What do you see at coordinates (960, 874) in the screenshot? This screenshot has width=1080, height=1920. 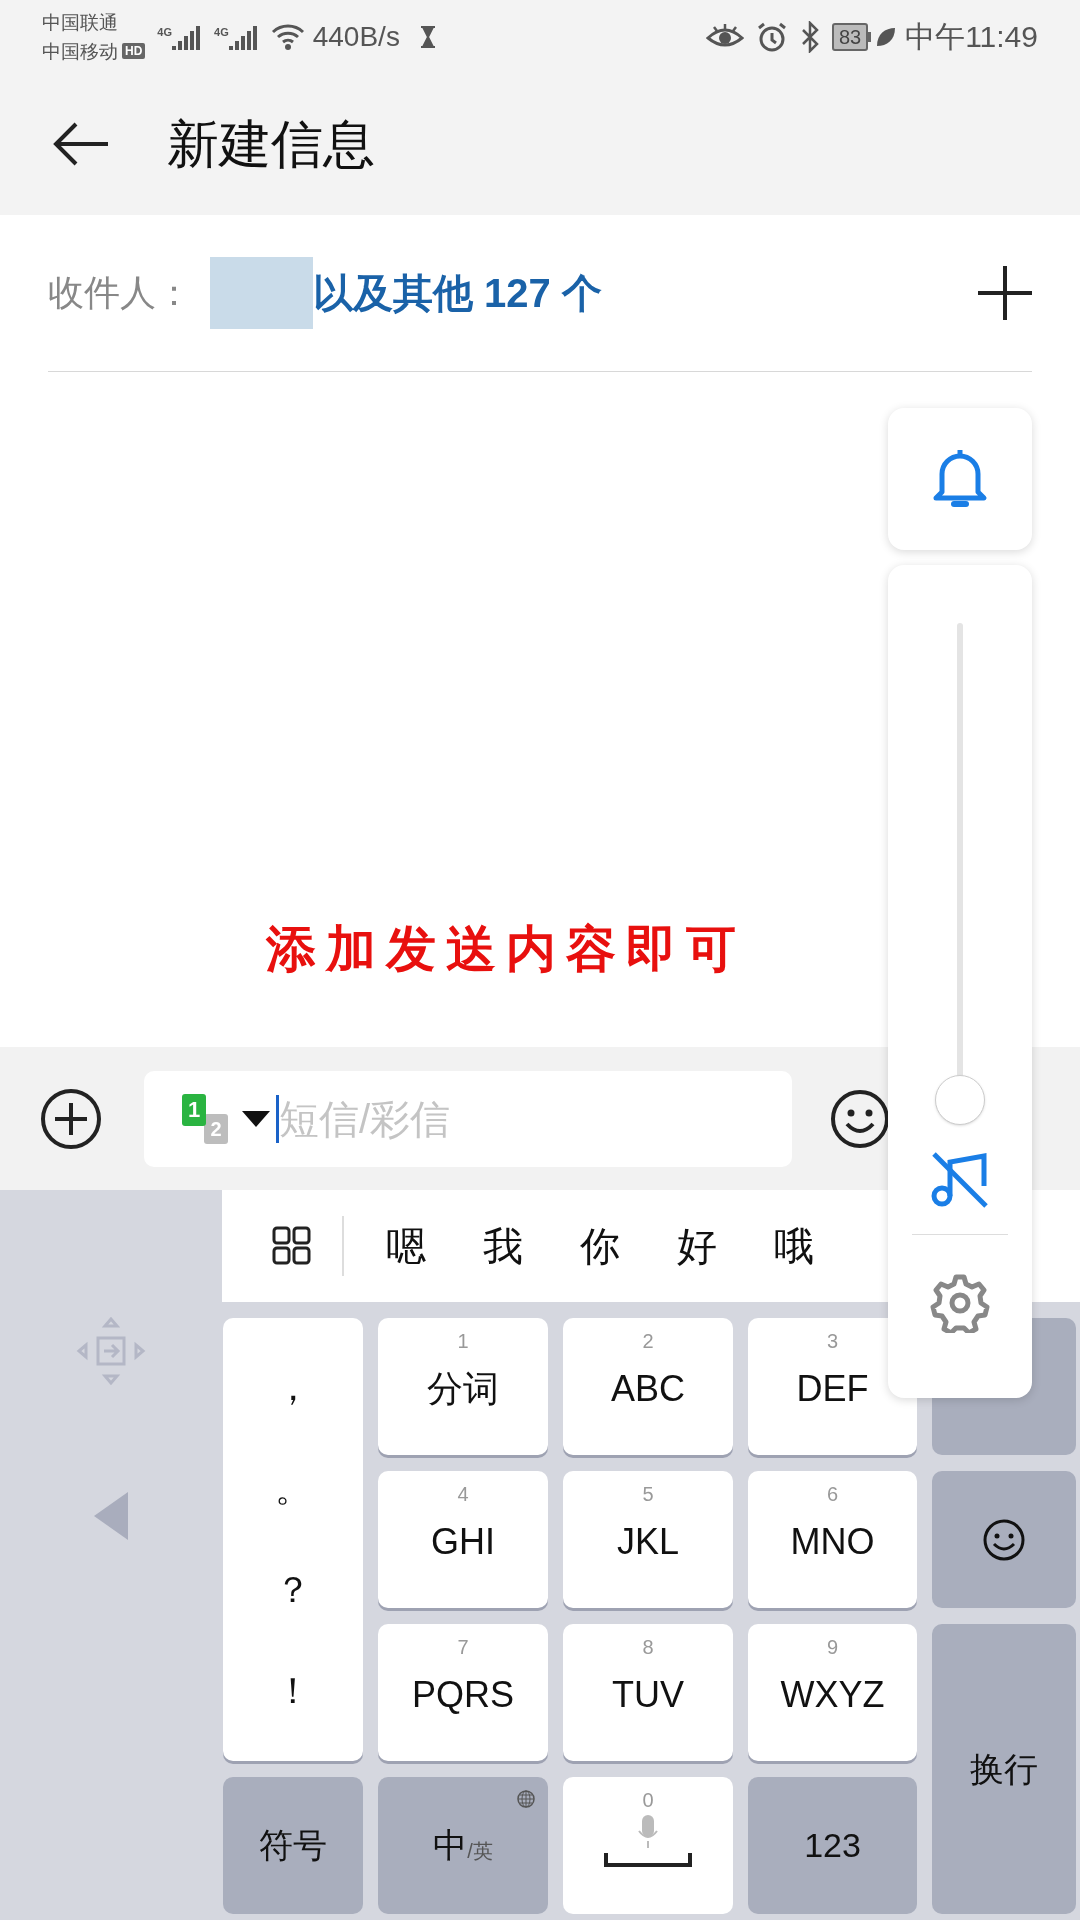 I see `volume-slider` at bounding box center [960, 874].